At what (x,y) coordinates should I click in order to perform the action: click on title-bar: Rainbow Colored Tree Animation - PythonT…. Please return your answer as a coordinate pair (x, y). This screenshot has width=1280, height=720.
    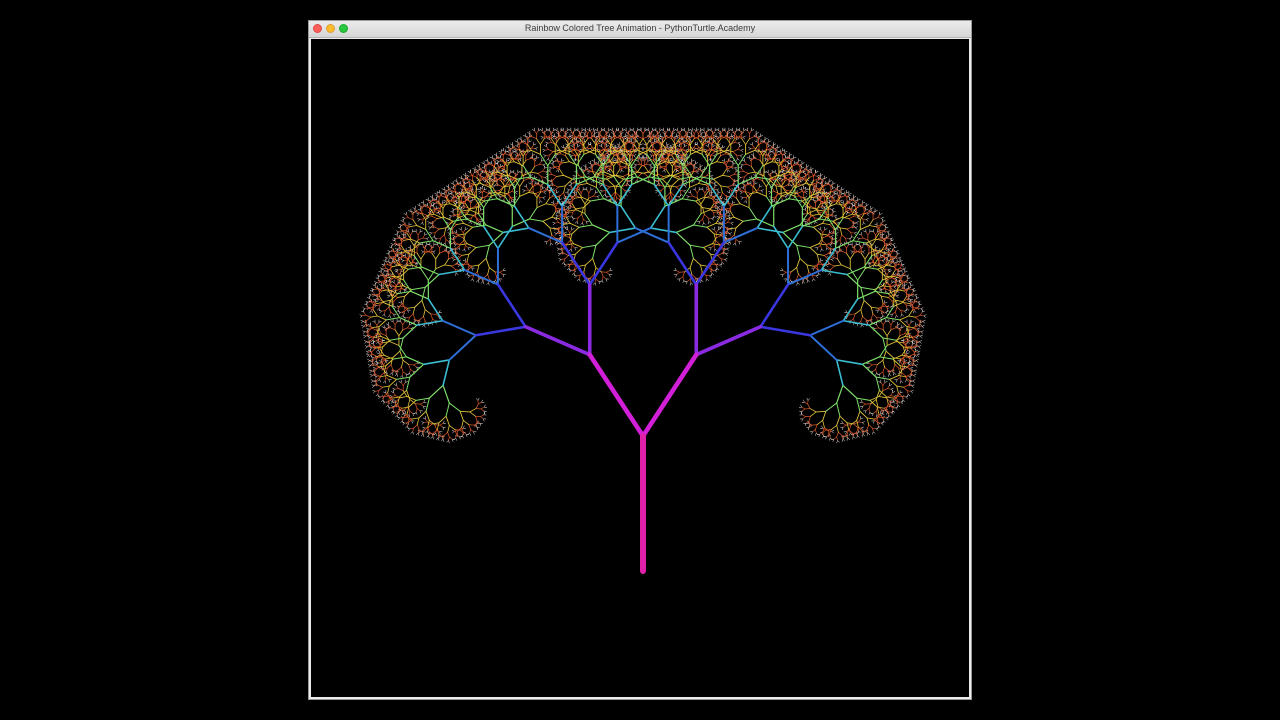
    Looking at the image, I should click on (640, 29).